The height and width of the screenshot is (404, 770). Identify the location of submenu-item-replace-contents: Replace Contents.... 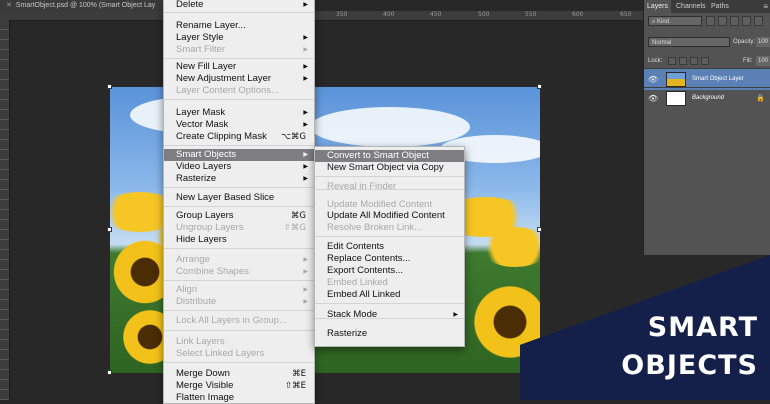
(389, 259).